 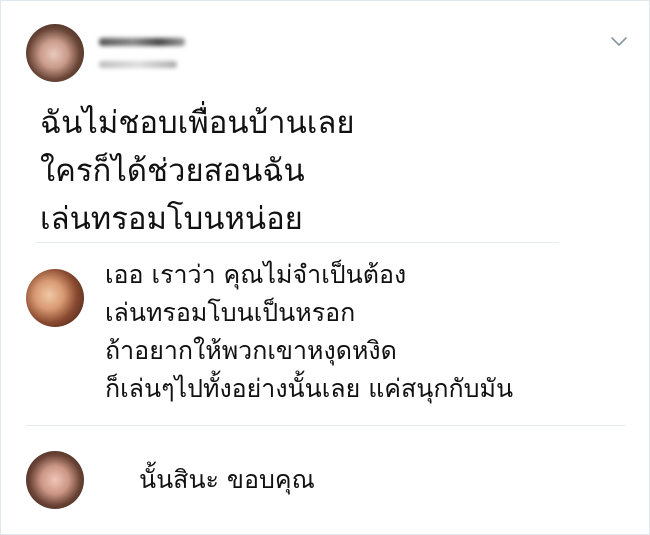 I want to click on blurred-display-name, so click(x=142, y=42).